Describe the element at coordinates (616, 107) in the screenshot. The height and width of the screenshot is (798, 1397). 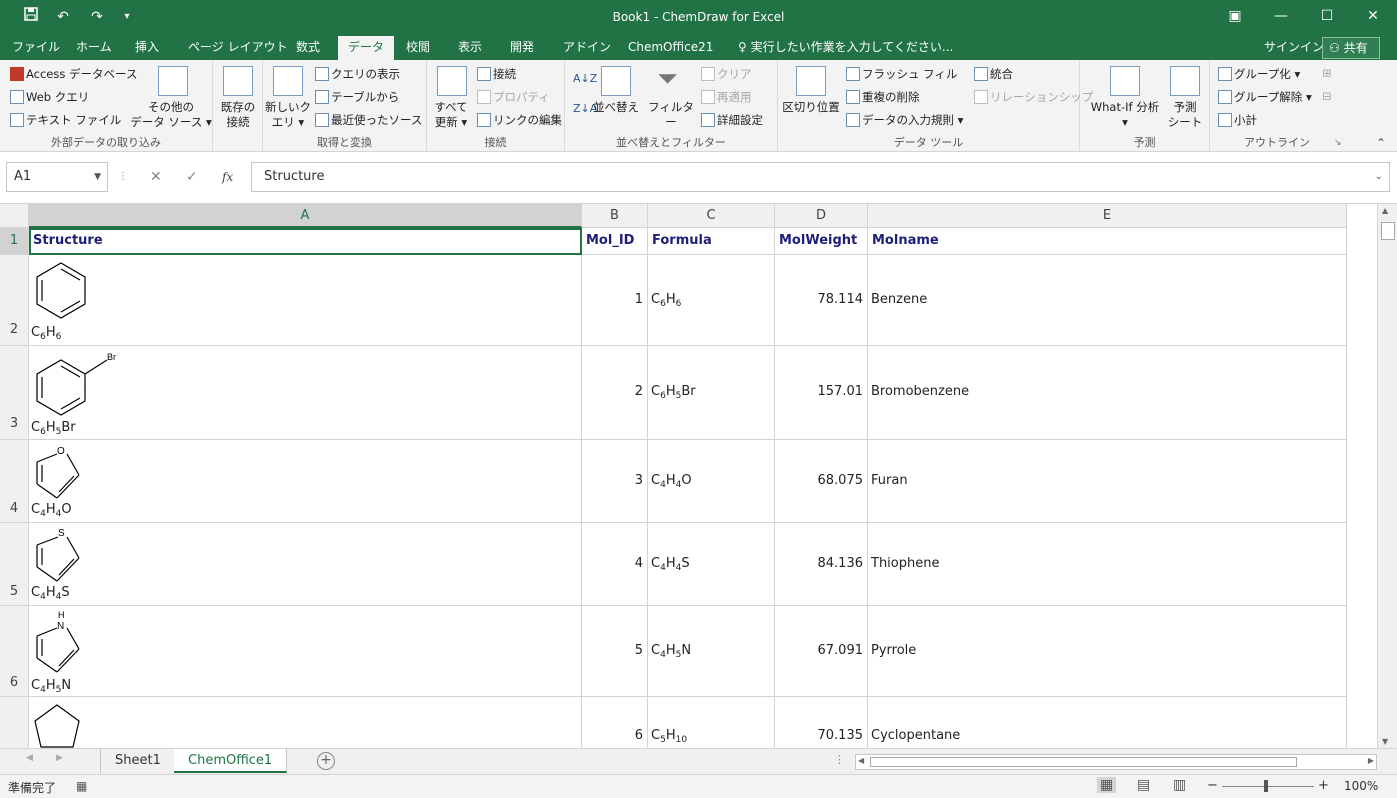
I see `sort-button: 並べ替え` at that location.